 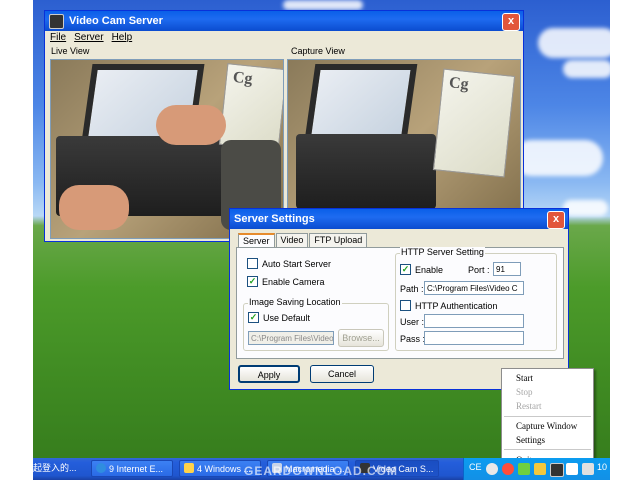 I want to click on pass-input, so click(x=474, y=338).